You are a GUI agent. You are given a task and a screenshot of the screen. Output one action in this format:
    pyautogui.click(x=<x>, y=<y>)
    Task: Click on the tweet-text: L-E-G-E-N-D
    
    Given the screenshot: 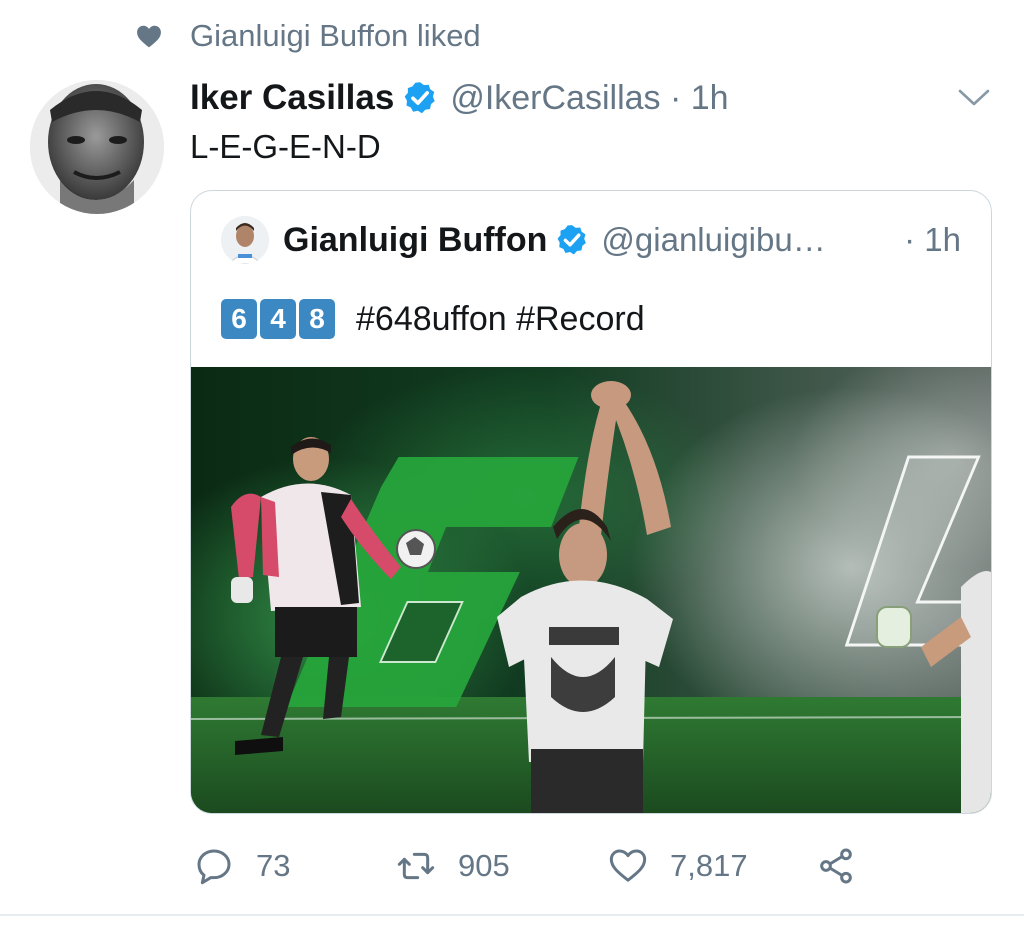 What is the action you would take?
    pyautogui.click(x=285, y=146)
    